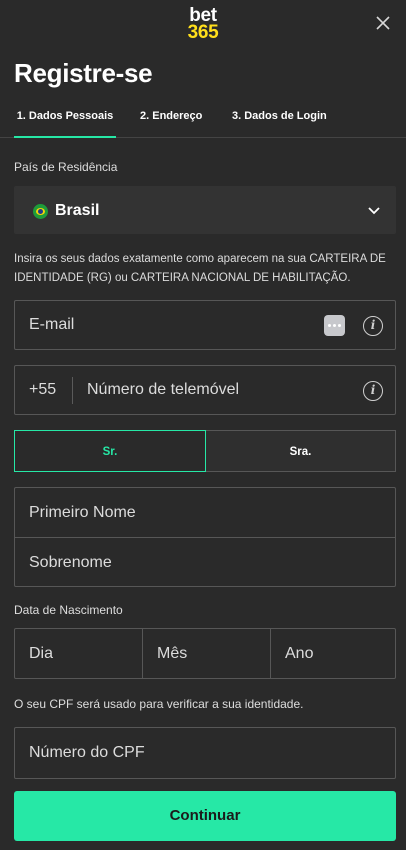 The height and width of the screenshot is (850, 406). I want to click on email-info-icon, so click(373, 326).